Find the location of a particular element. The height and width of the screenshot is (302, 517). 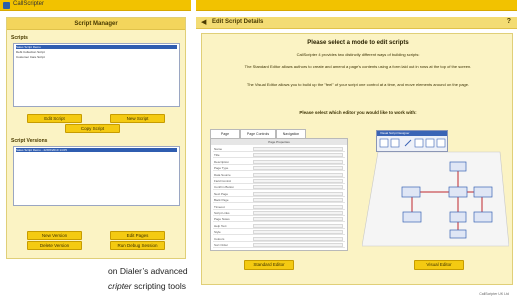

preview-form-row: Back Page is located at coordinates (279, 201).